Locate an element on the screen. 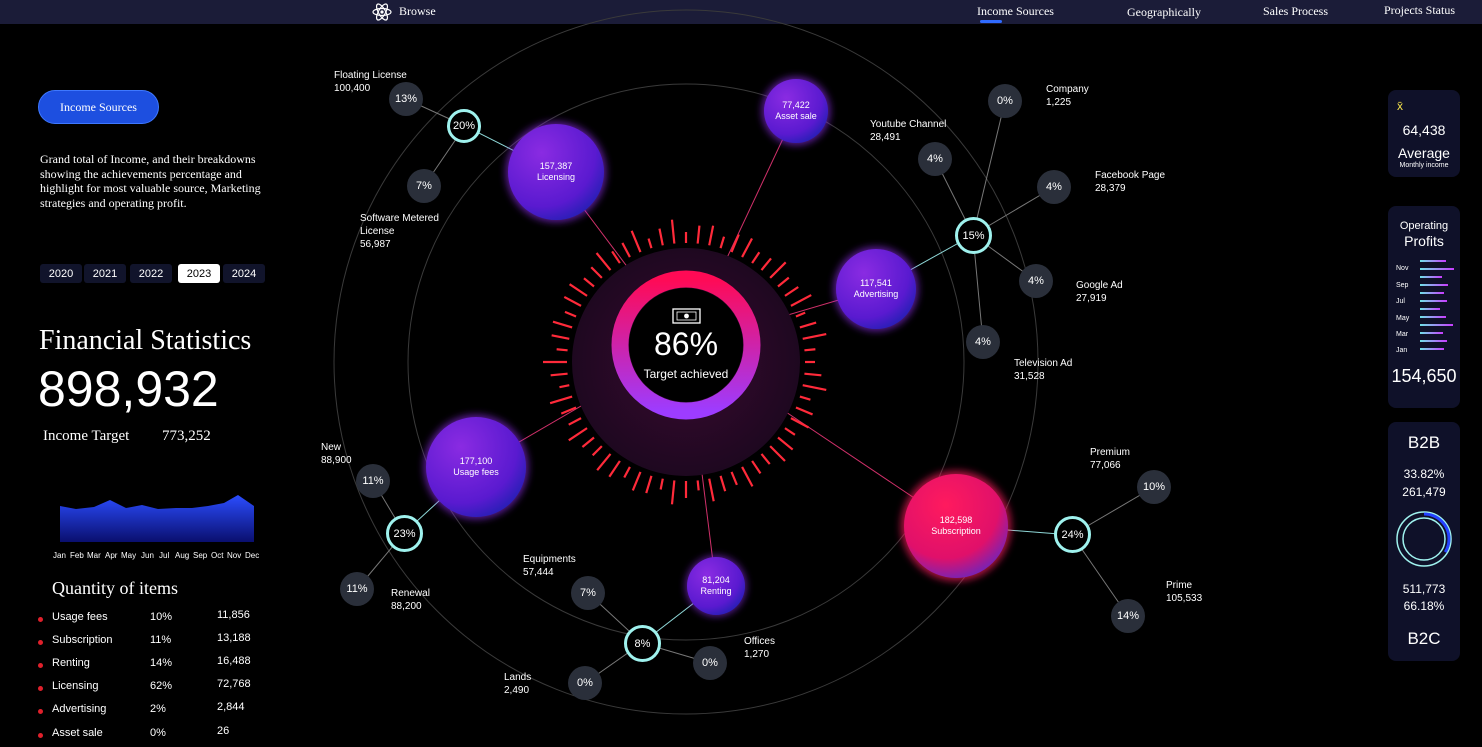 This screenshot has width=1482, height=747. television-pct: 4% is located at coordinates (983, 342).